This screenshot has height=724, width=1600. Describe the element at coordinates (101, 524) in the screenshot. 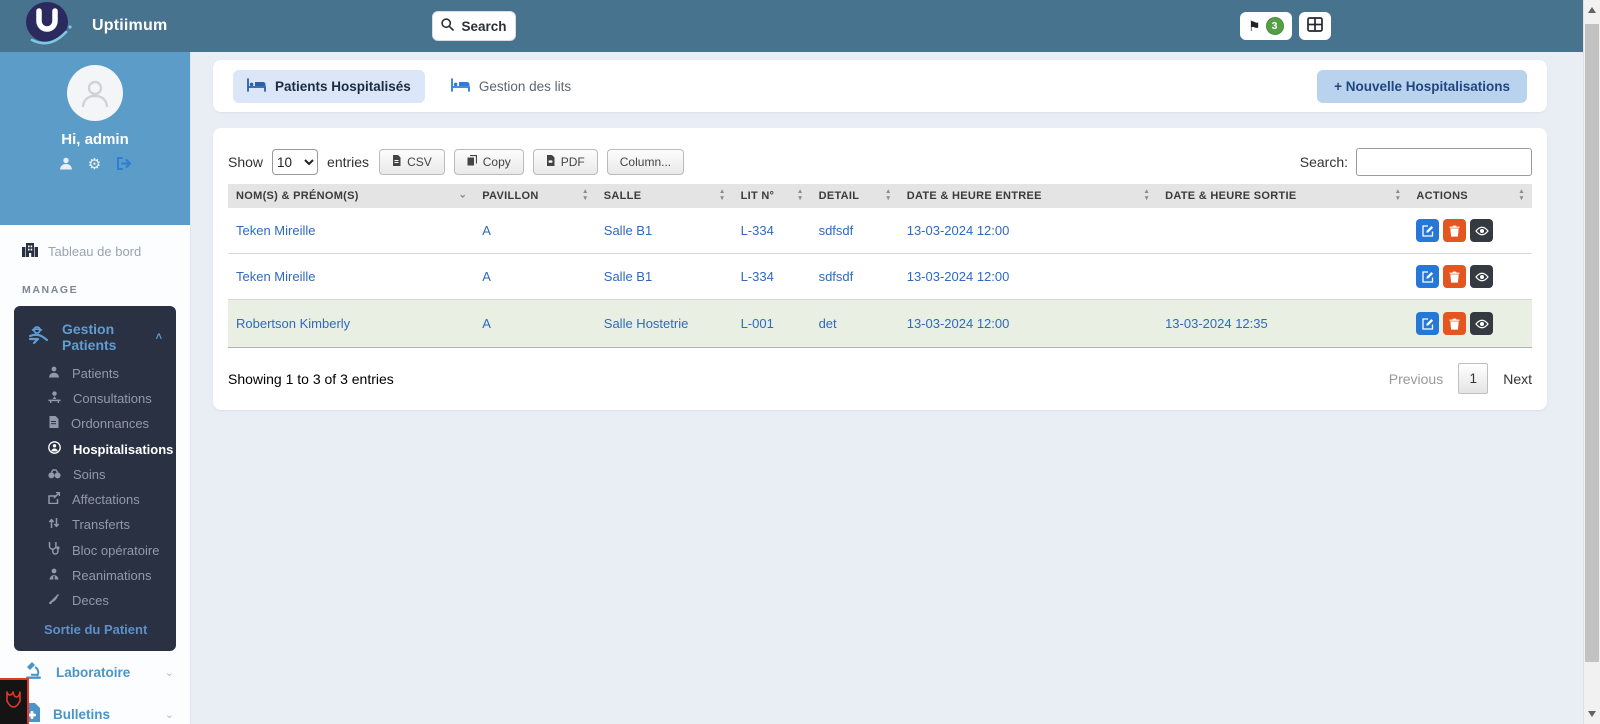

I see `sidebar-item-transferts-label: Transferts` at that location.